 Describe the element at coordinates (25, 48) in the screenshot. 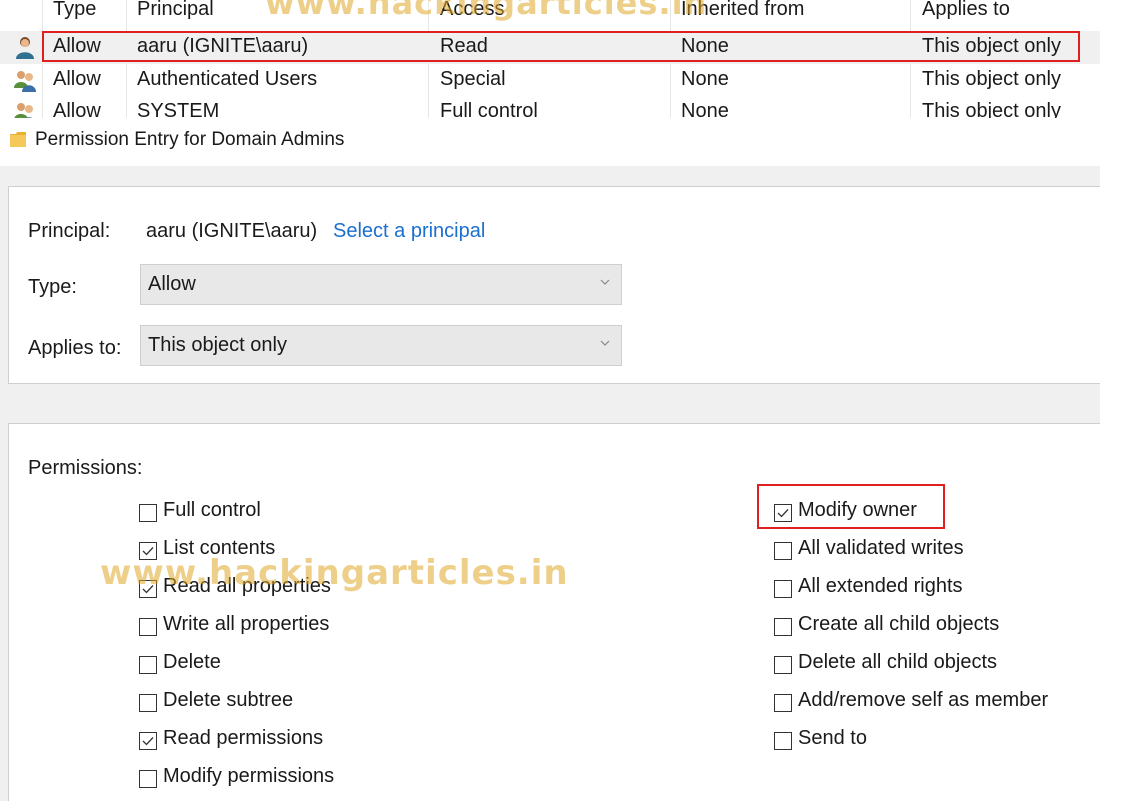

I see `user-icon` at that location.